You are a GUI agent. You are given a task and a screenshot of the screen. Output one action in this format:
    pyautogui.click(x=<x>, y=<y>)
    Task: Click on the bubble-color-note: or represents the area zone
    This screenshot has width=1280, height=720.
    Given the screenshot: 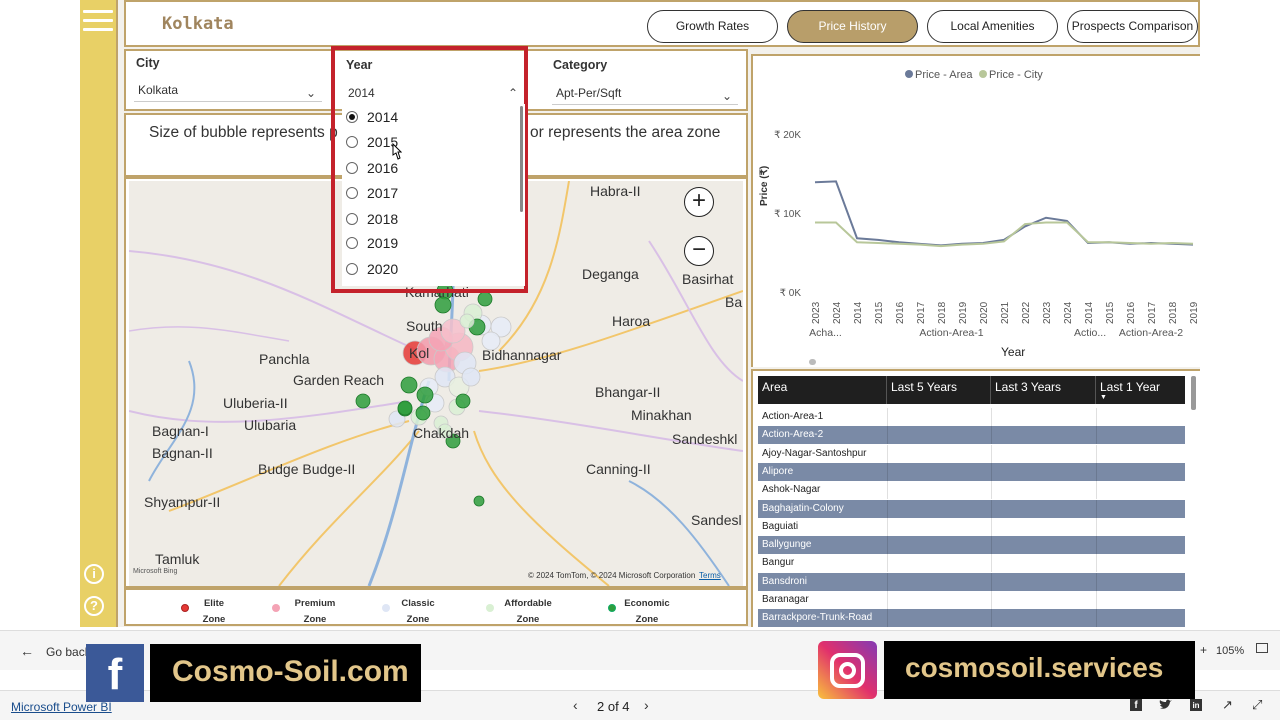 What is the action you would take?
    pyautogui.click(x=625, y=132)
    